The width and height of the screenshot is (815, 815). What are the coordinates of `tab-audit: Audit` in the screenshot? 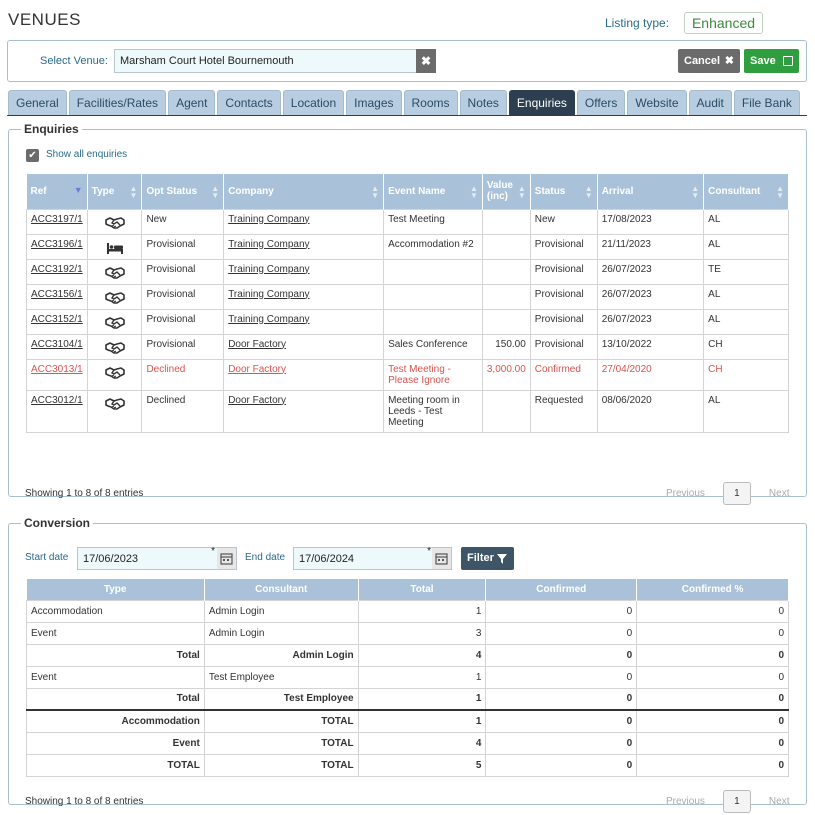 It's located at (710, 102).